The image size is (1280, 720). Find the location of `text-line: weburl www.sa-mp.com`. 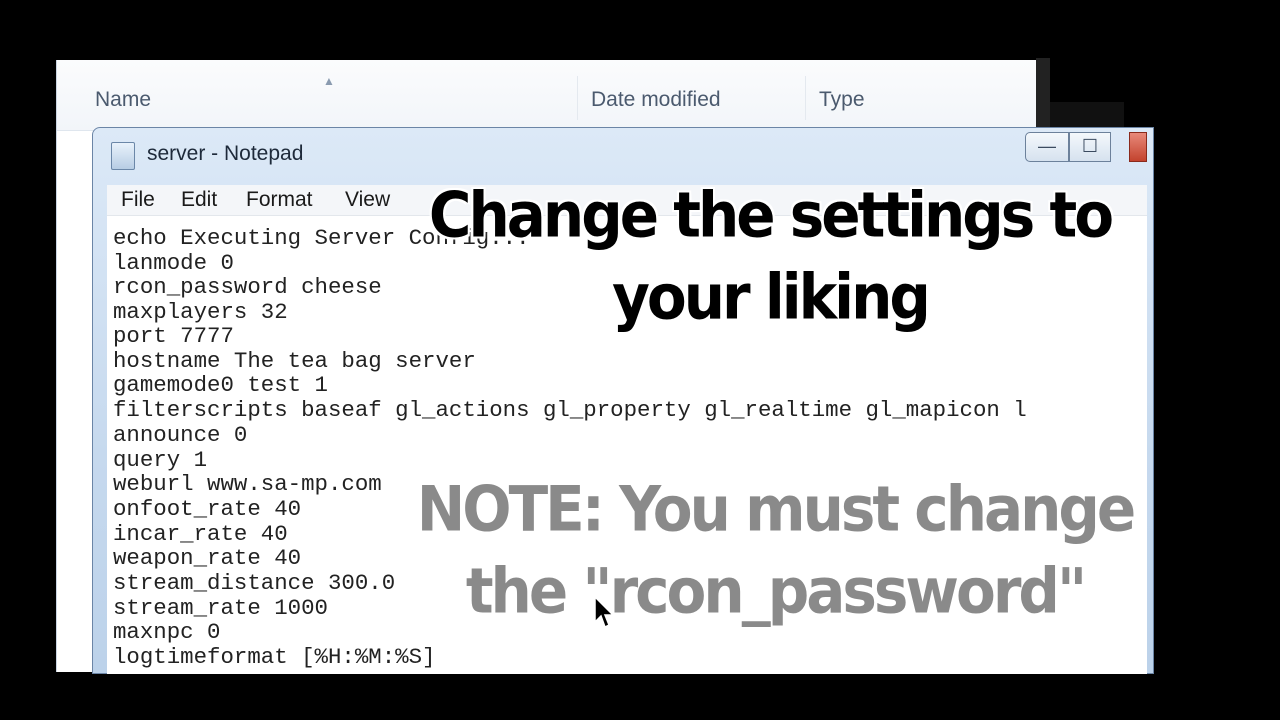

text-line: weburl www.sa-mp.com is located at coordinates (247, 484).